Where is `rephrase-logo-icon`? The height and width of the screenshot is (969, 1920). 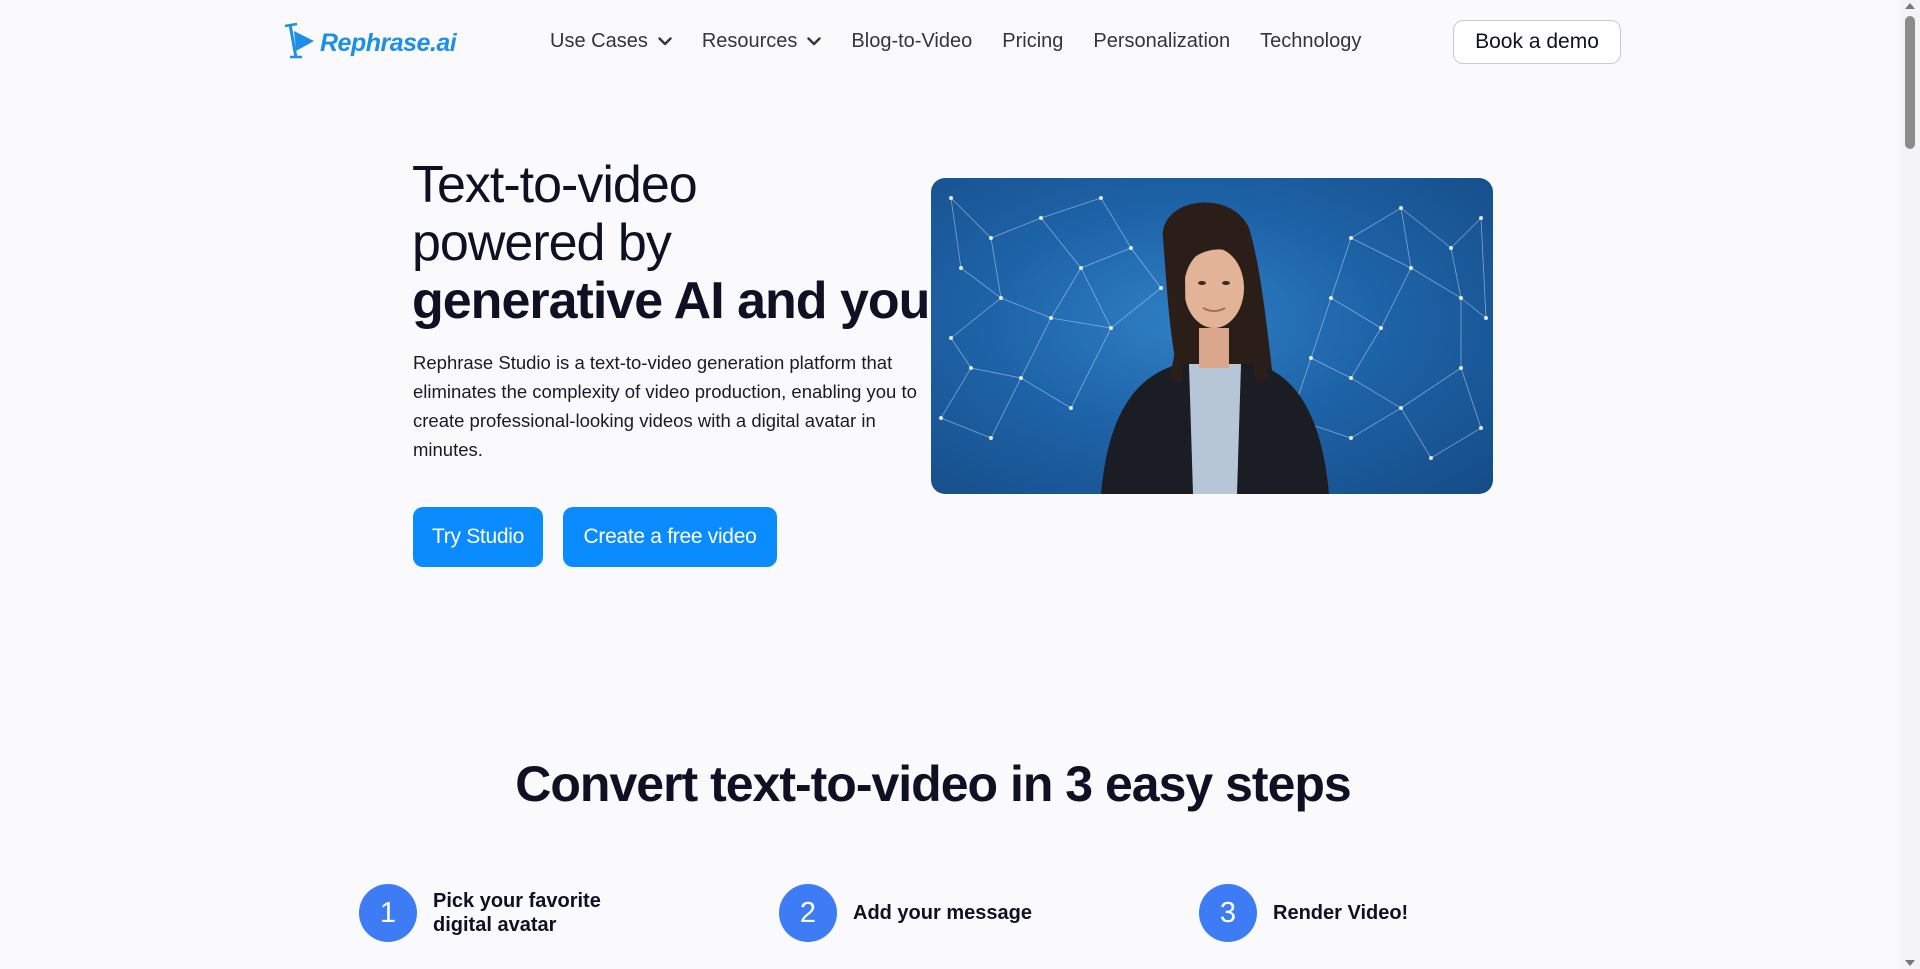 rephrase-logo-icon is located at coordinates (299, 43).